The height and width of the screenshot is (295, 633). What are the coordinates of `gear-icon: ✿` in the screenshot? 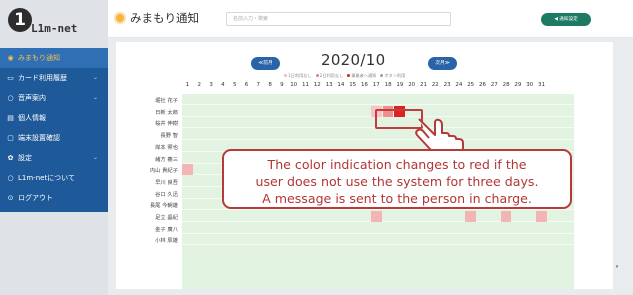 It's located at (10, 158).